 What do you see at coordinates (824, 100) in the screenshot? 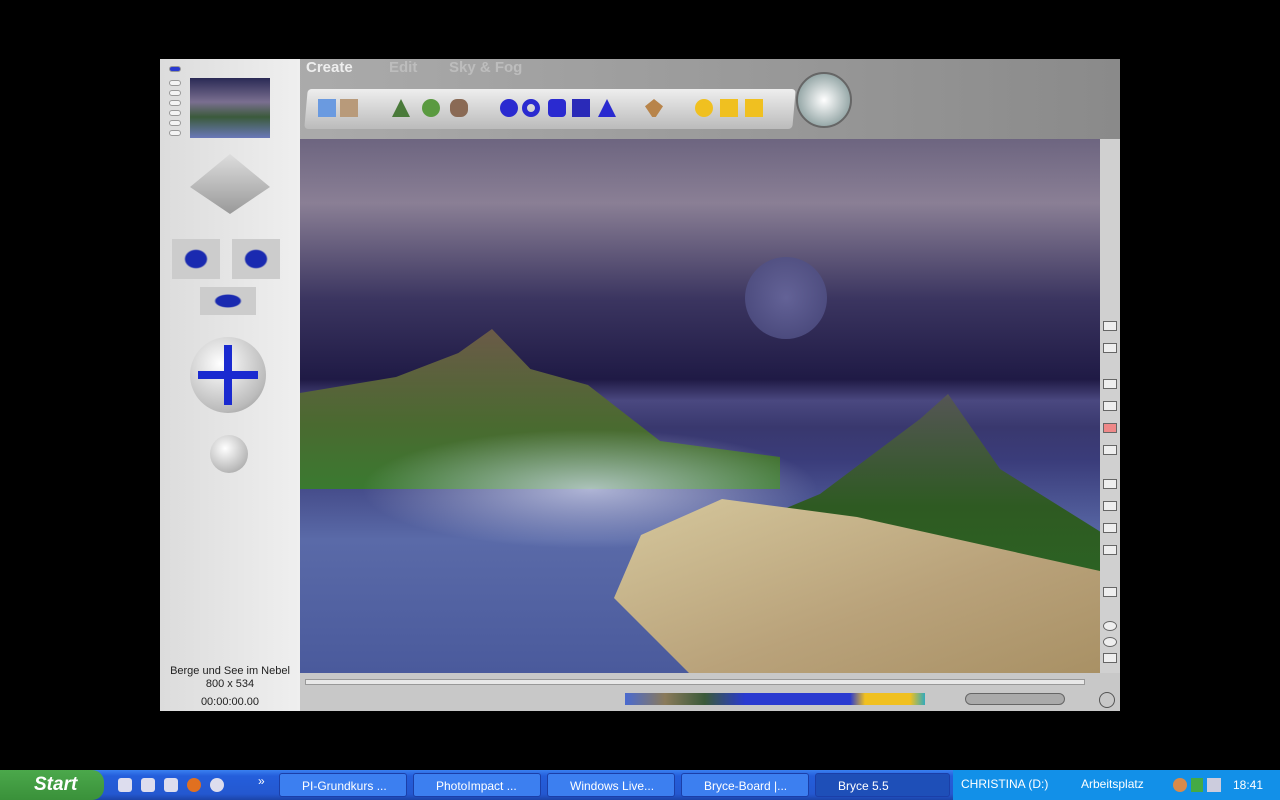
I see `bryce-logo-button` at bounding box center [824, 100].